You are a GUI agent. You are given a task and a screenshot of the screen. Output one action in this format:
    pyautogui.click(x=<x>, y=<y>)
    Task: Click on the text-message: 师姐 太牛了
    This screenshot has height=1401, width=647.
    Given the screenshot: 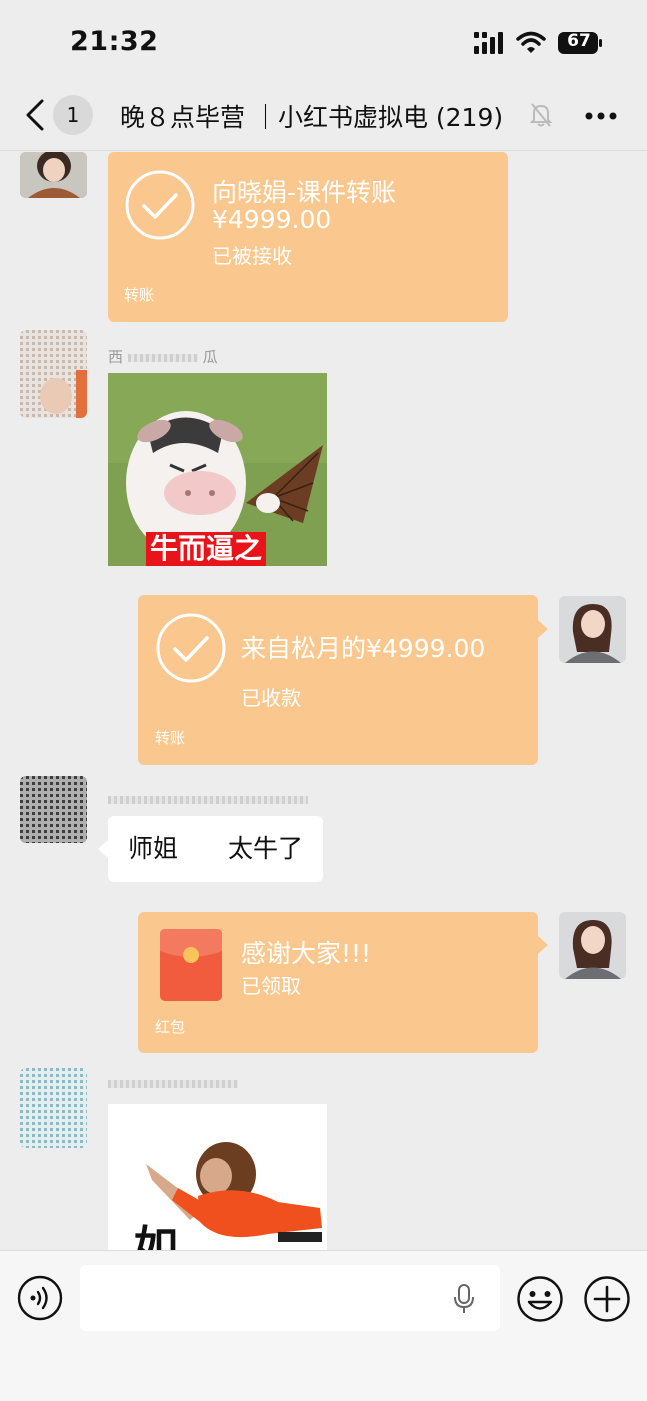 What is the action you would take?
    pyautogui.click(x=216, y=849)
    